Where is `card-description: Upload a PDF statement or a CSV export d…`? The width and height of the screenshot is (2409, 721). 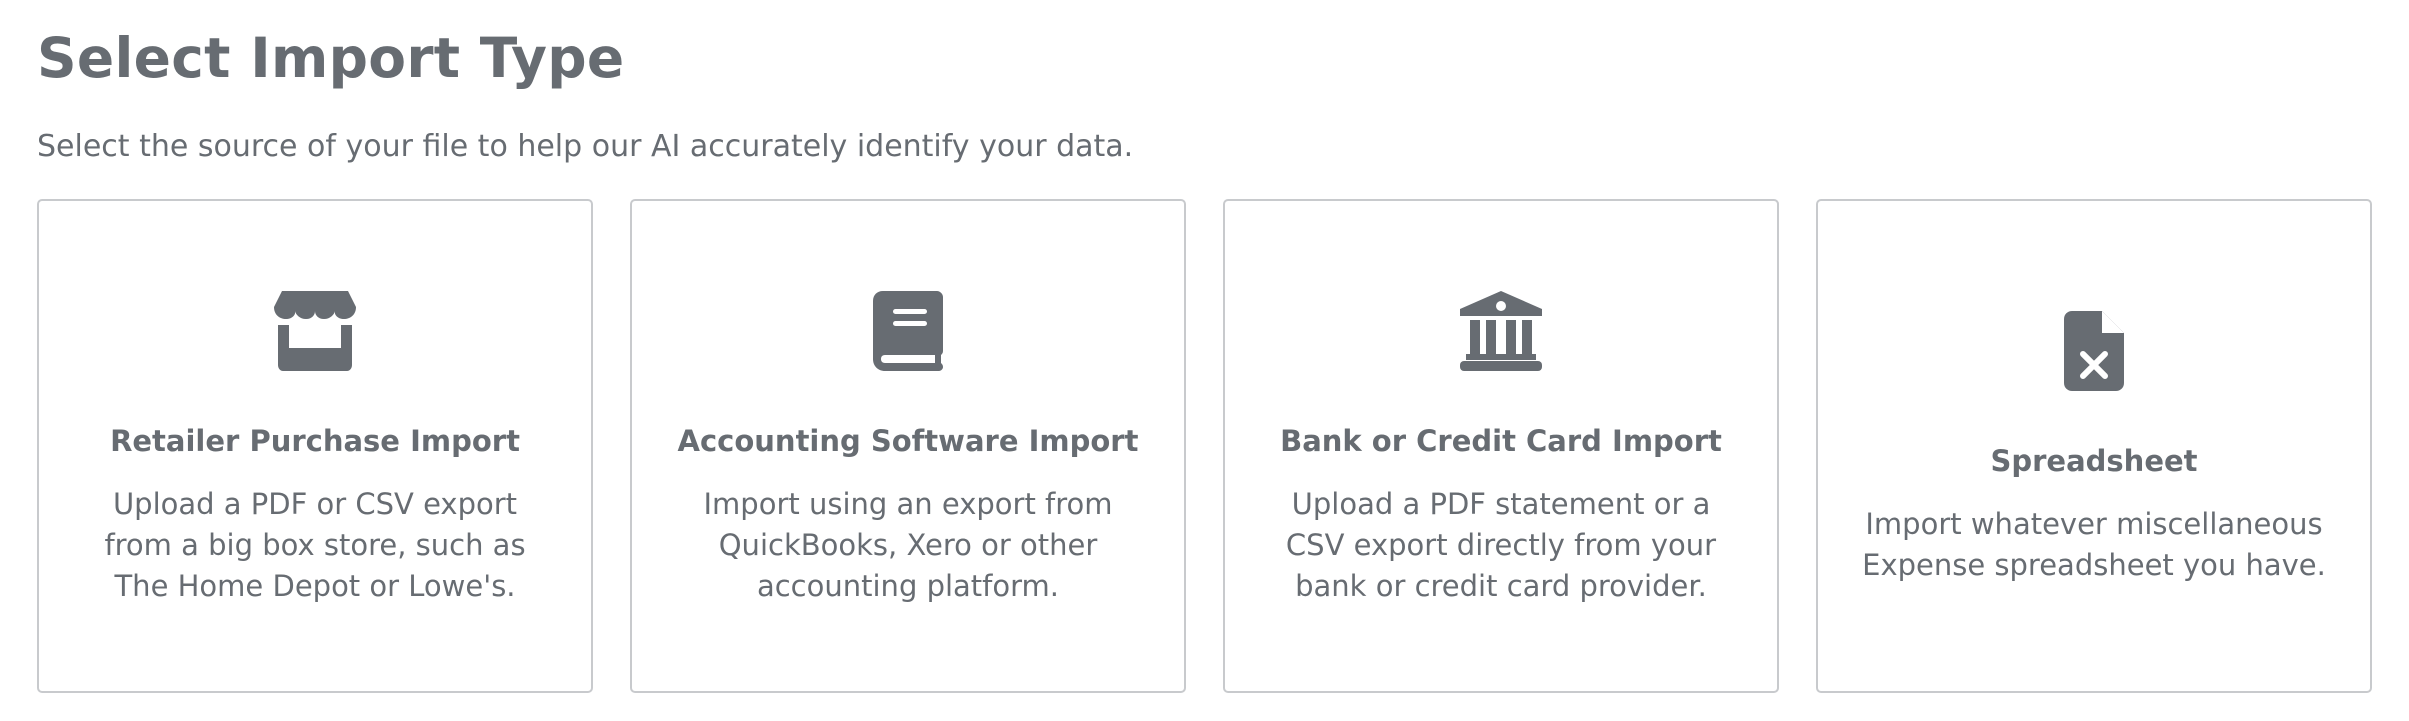 card-description: Upload a PDF statement or a CSV export d… is located at coordinates (1501, 544).